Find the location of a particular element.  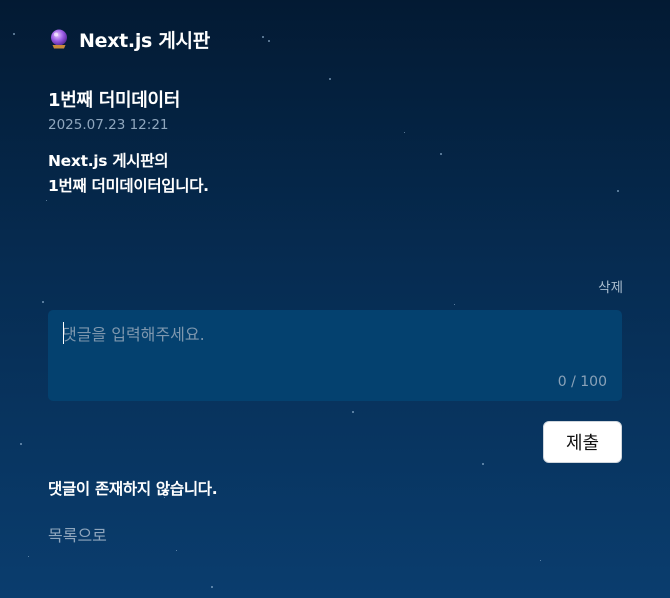

post-date: 2025.07.23 12:21 is located at coordinates (108, 125).